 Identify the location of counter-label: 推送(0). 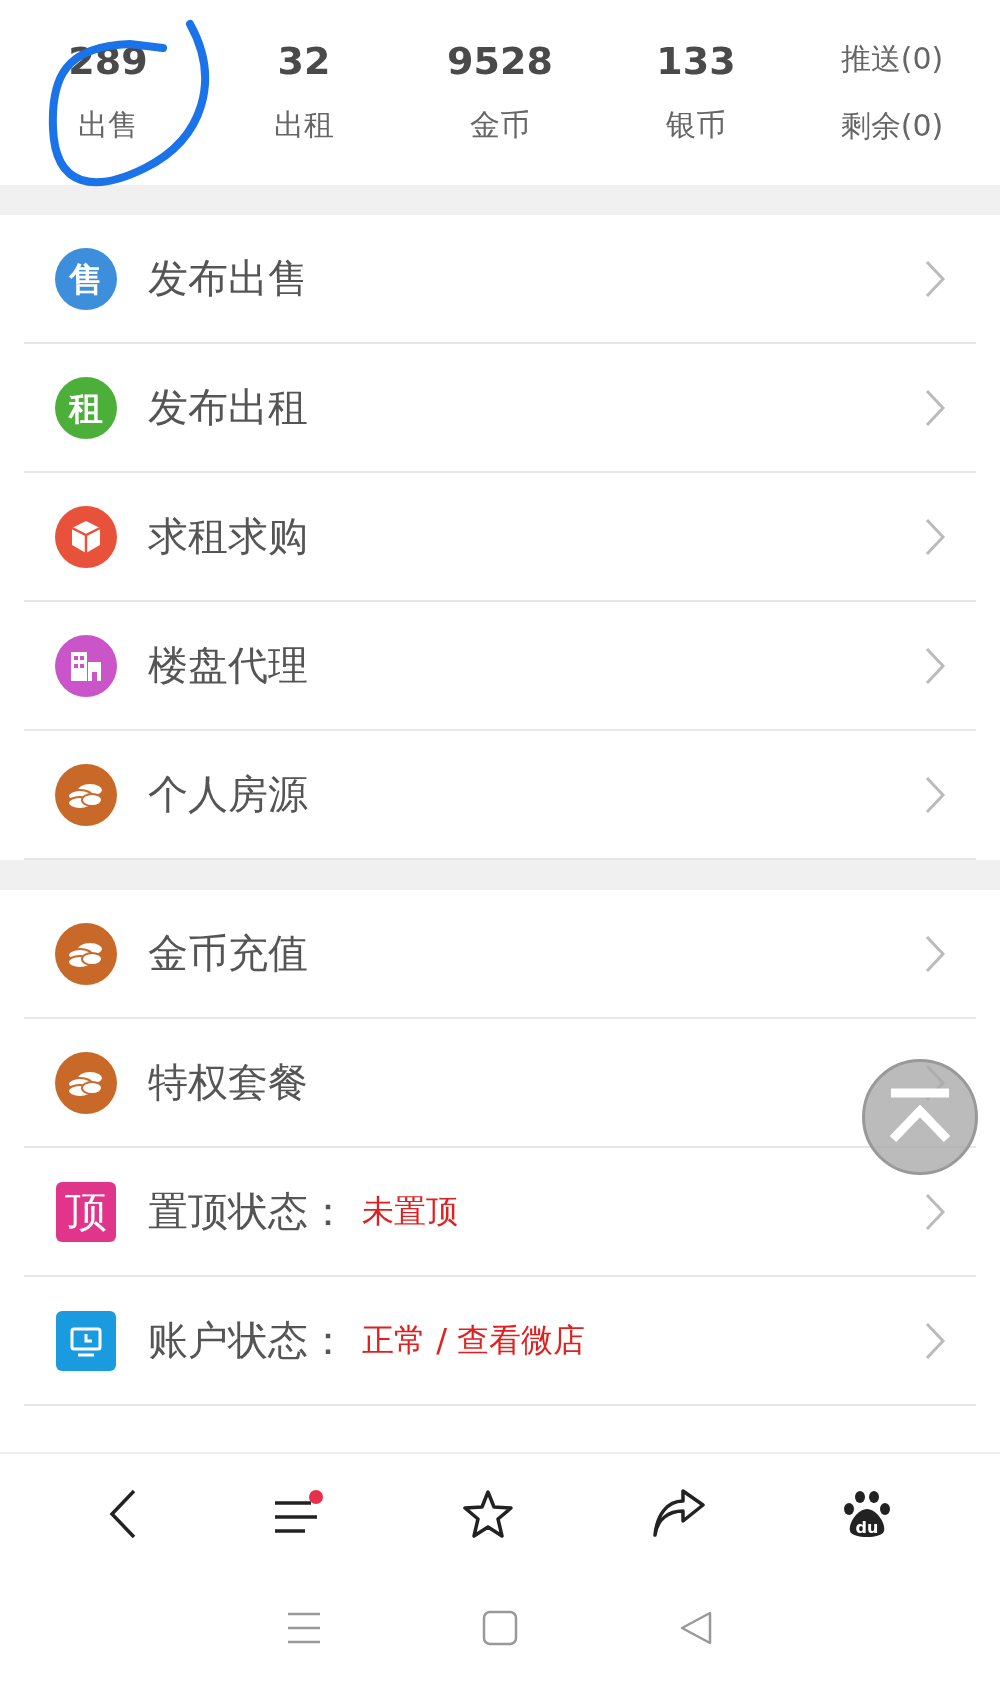
(892, 58).